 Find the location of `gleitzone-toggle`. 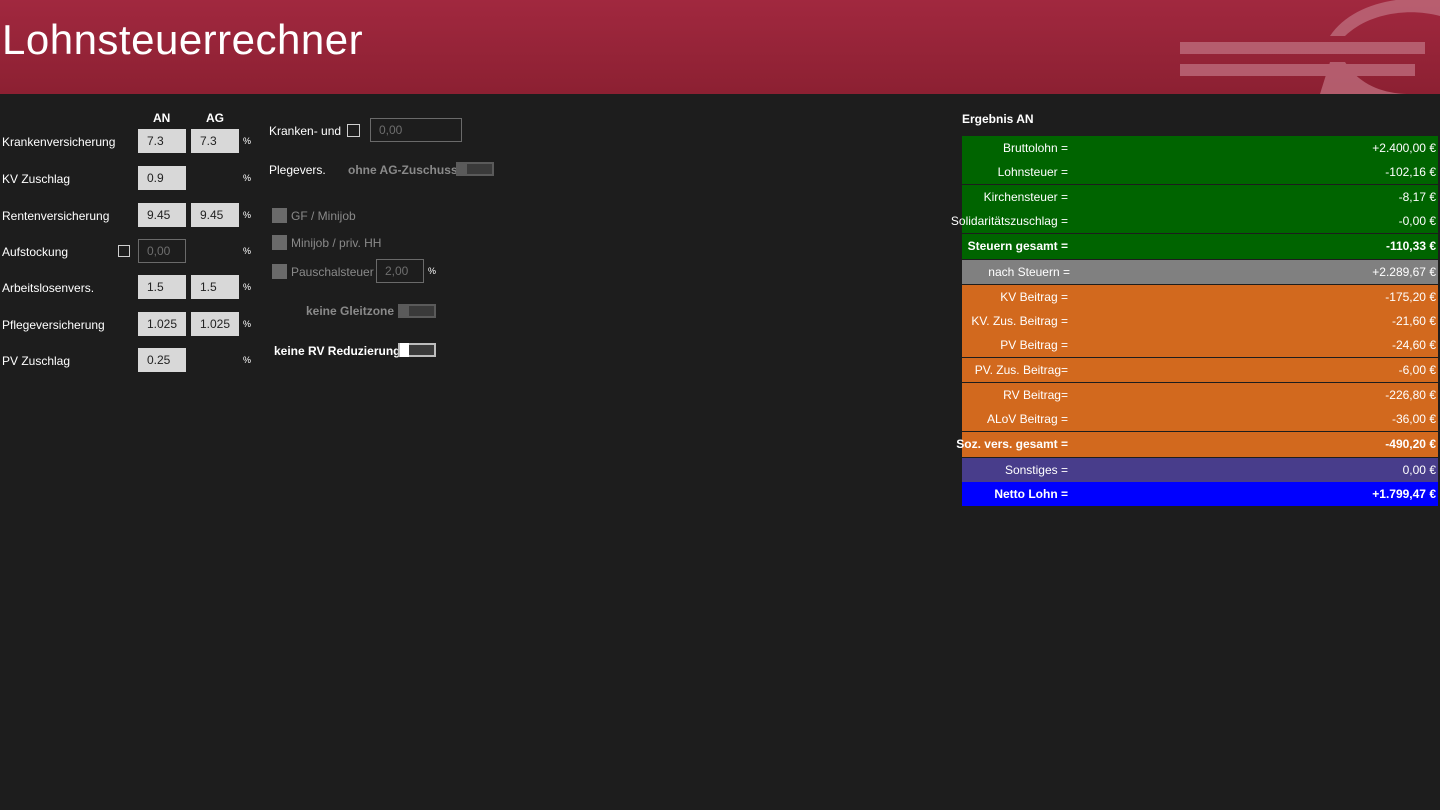

gleitzone-toggle is located at coordinates (417, 311).